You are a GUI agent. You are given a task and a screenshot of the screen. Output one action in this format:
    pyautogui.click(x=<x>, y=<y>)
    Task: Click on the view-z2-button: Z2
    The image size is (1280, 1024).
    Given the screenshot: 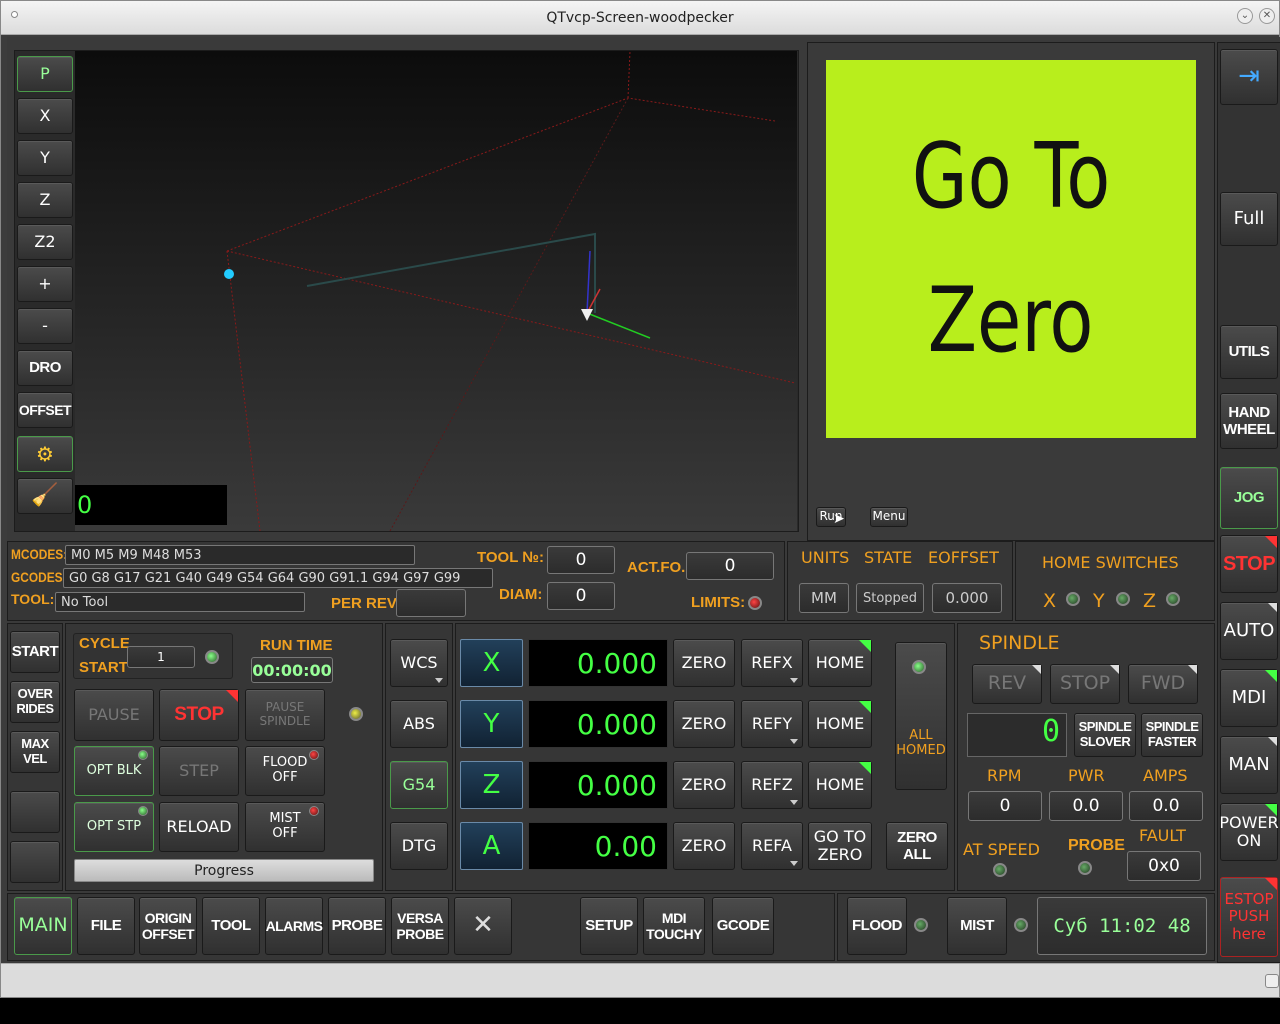 What is the action you would take?
    pyautogui.click(x=45, y=242)
    